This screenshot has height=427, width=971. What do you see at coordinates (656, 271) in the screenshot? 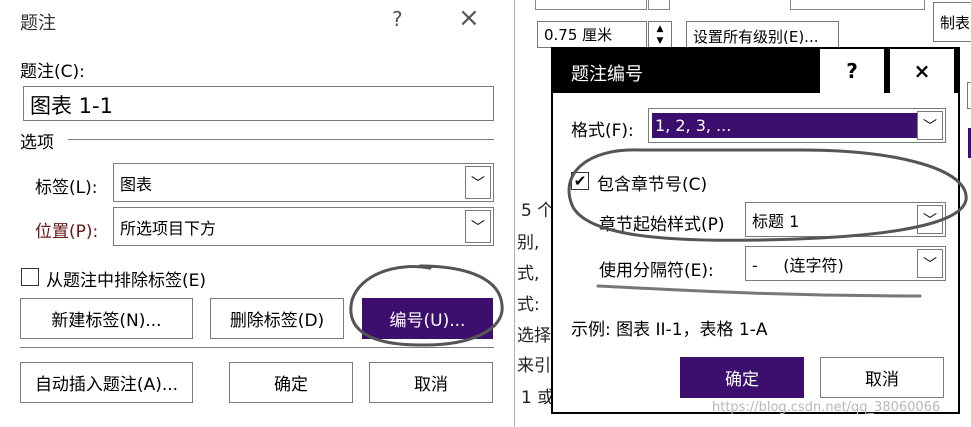
I see `separator-label: 使用分隔符(E):` at bounding box center [656, 271].